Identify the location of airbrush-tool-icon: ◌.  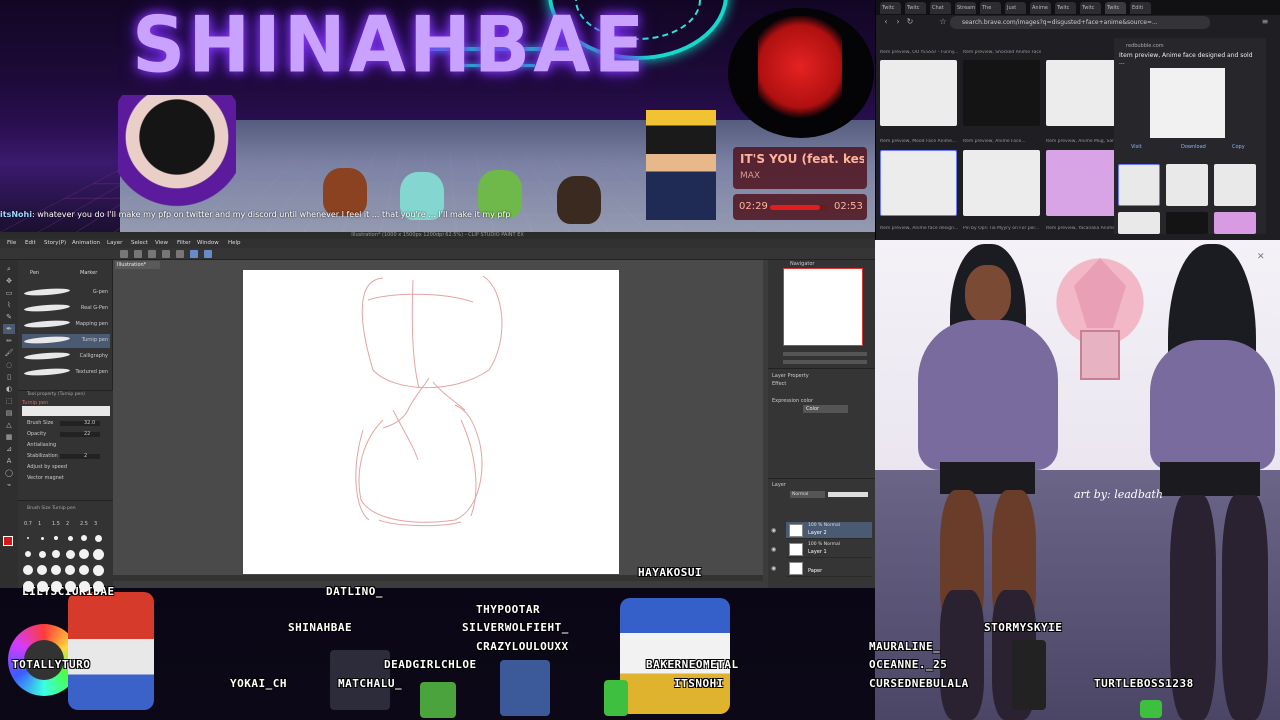
(9, 365).